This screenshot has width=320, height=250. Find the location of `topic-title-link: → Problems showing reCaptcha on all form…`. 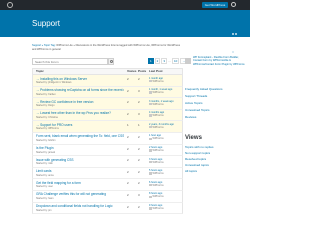

topic-title-link: → Problems showing reCaptcha on all form… is located at coordinates (80, 90).